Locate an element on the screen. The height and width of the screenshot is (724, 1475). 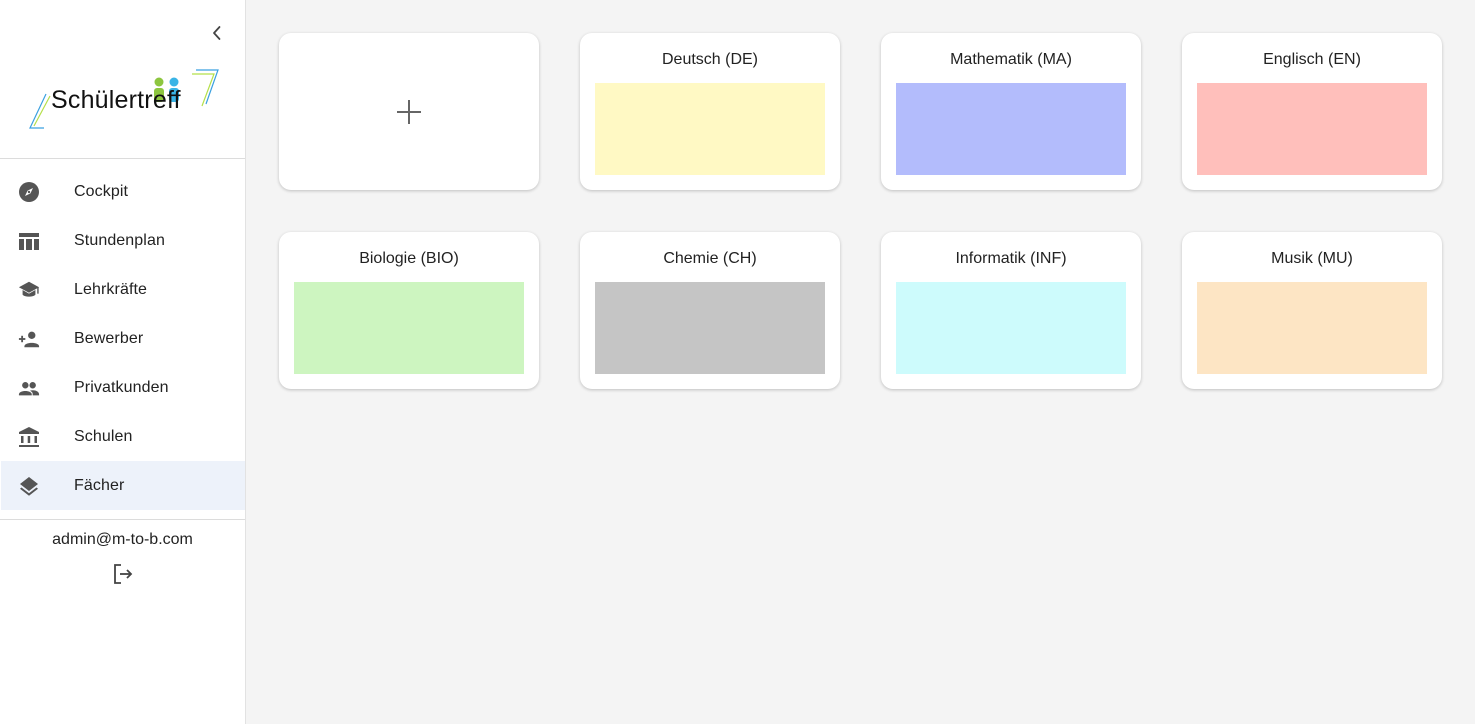
subject-name: Chemie (CH) is located at coordinates (710, 258).